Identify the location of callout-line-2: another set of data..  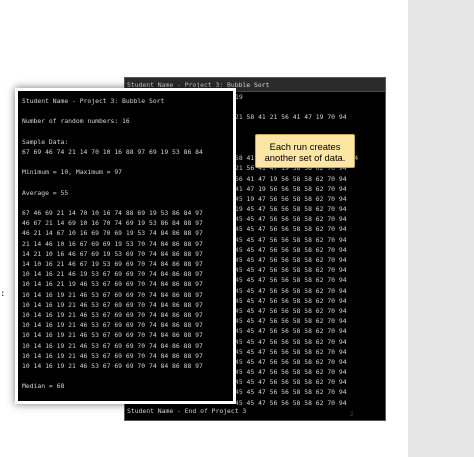
(305, 157).